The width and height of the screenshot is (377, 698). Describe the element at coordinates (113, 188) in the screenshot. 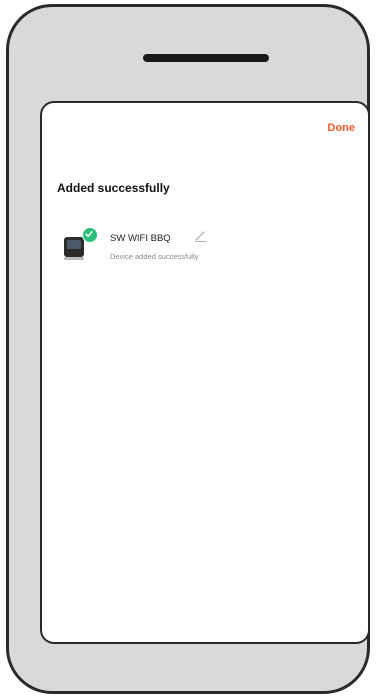

I see `page-title: Added successfully` at that location.